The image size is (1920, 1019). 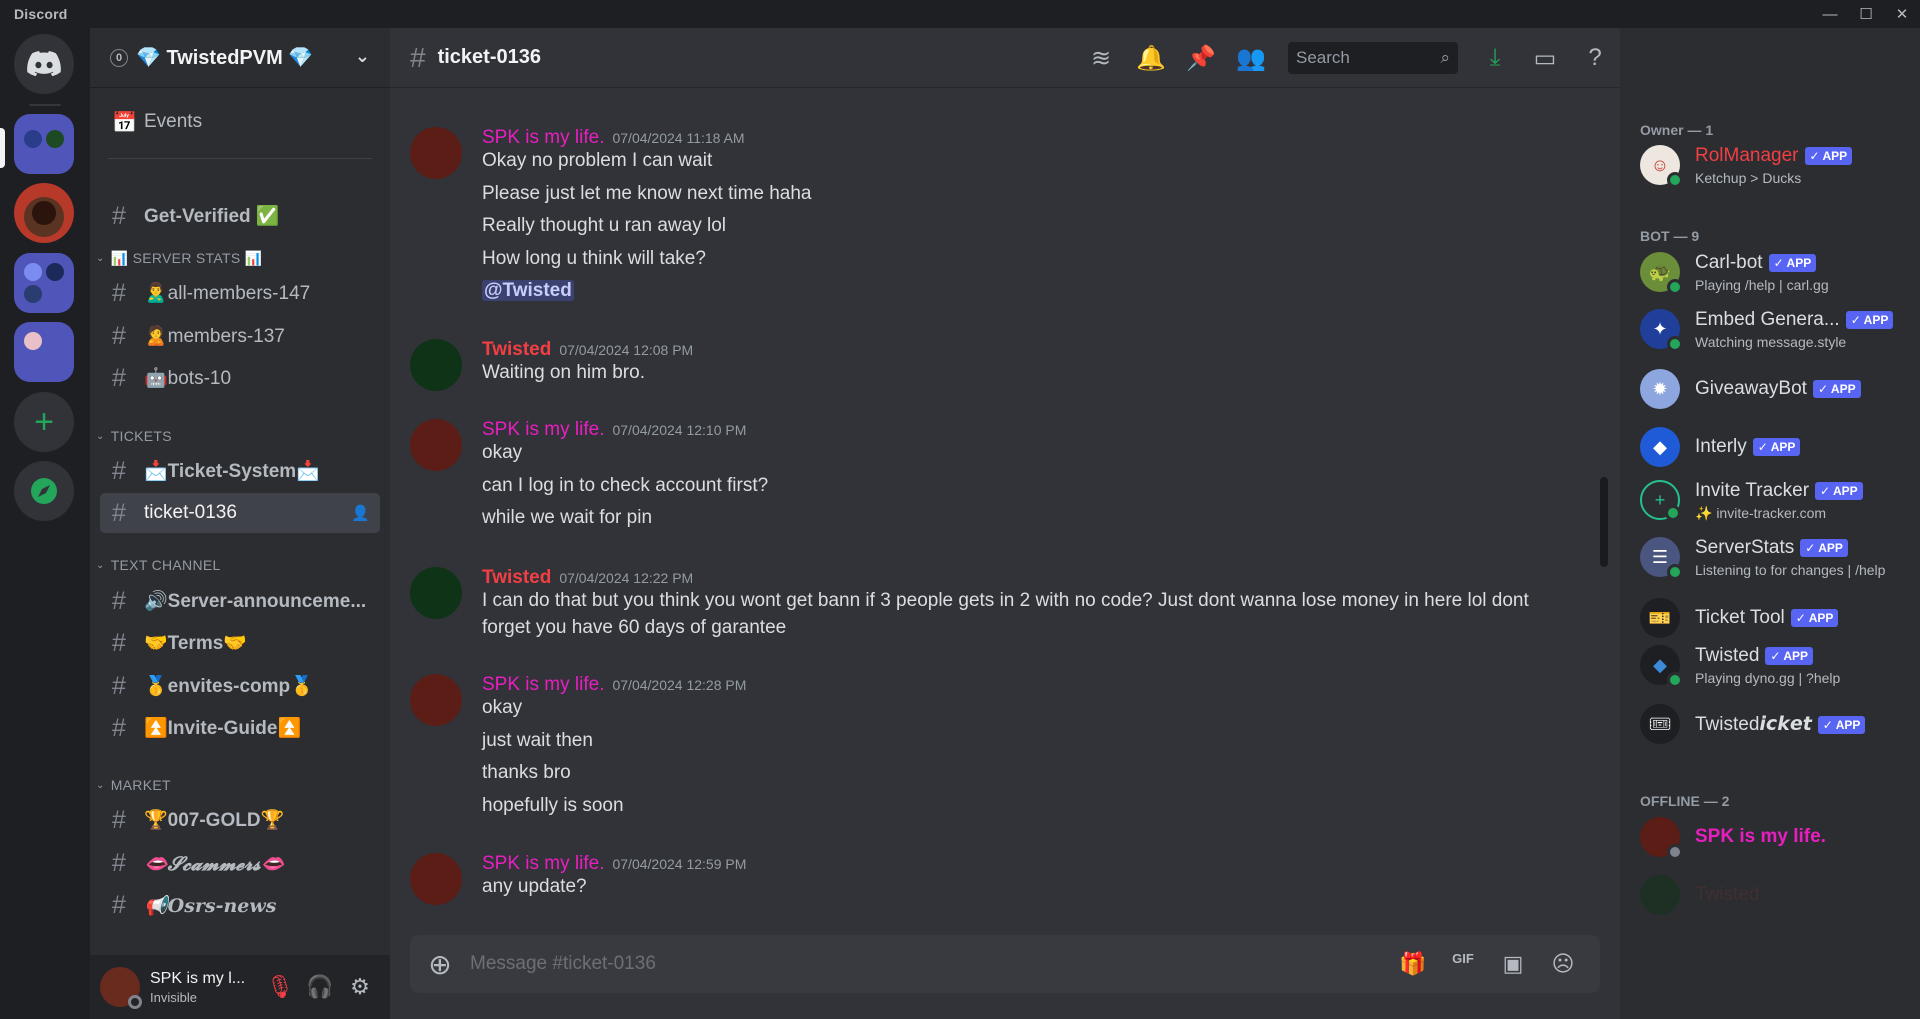 What do you see at coordinates (119, 377) in the screenshot?
I see `speaker-hash-icon: #` at bounding box center [119, 377].